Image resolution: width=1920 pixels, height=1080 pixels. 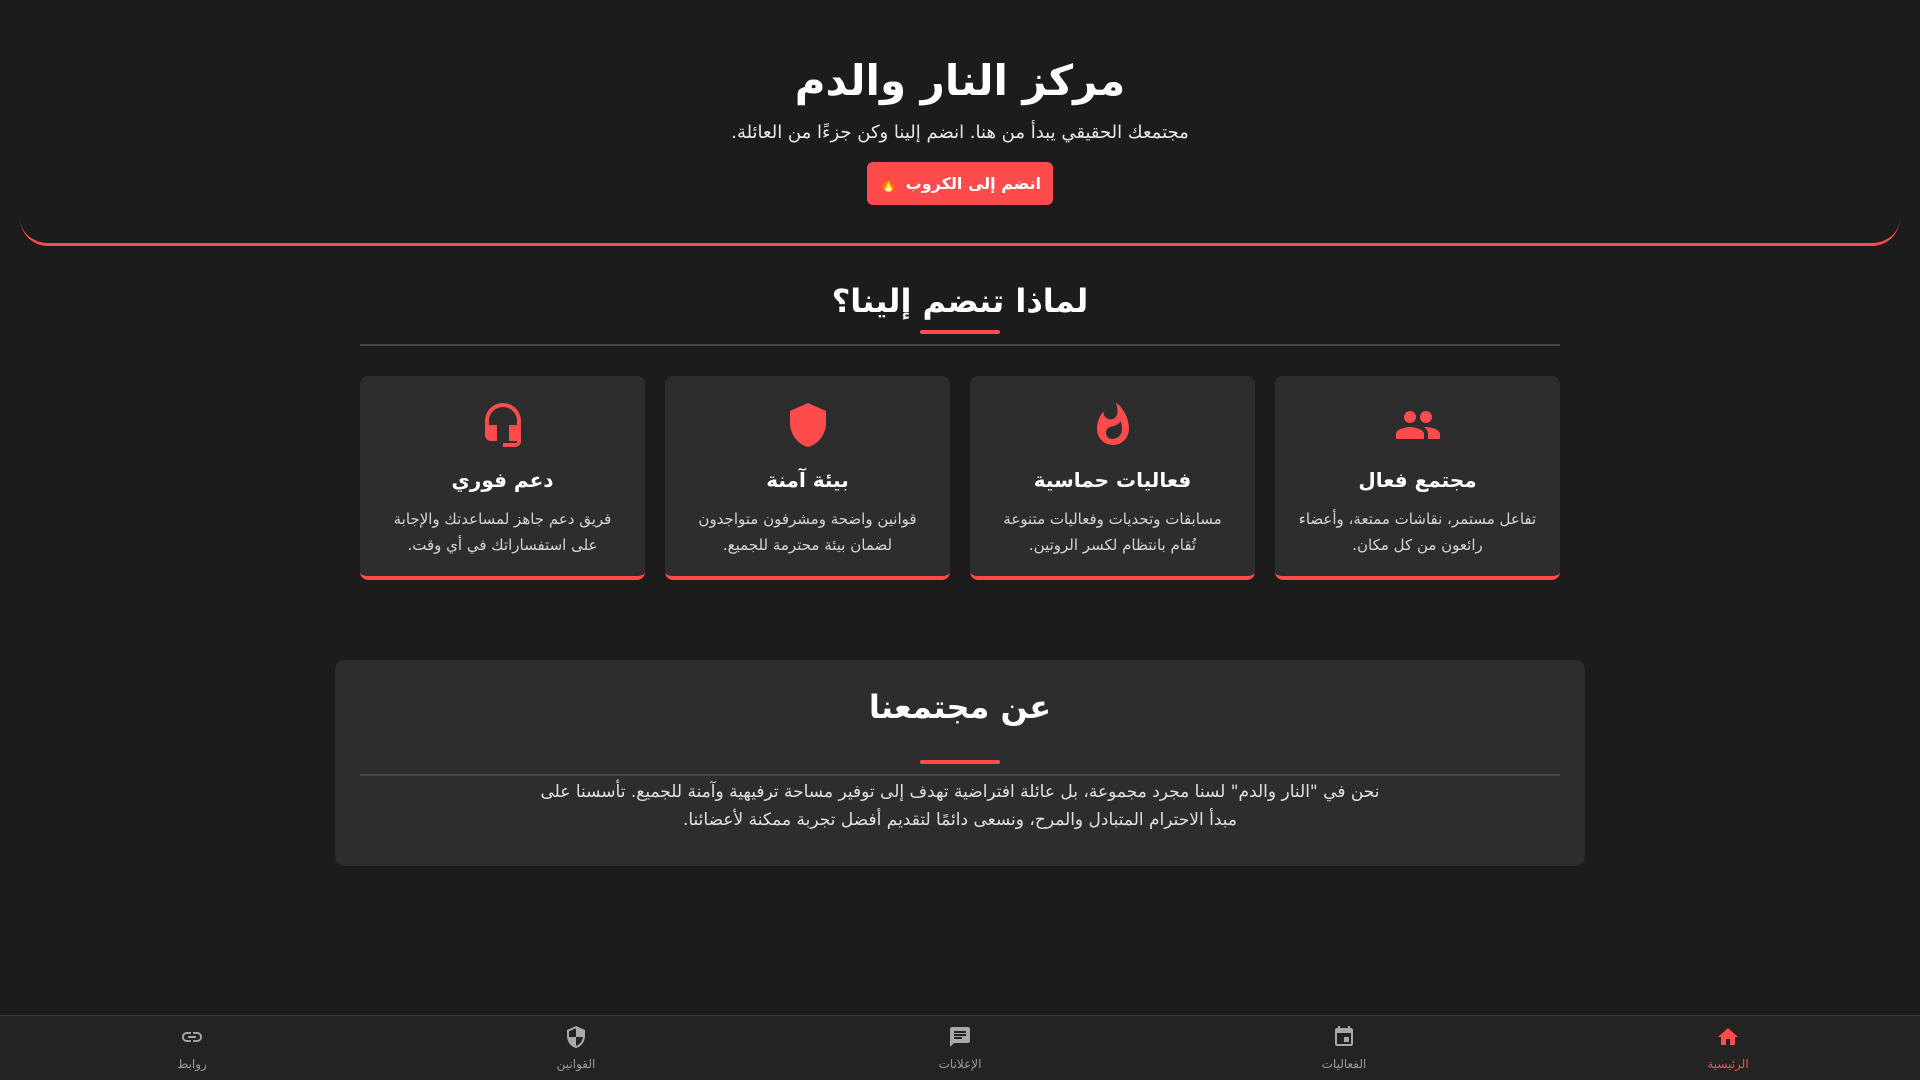 I want to click on nav-item-home: الرئيسية, so click(x=1728, y=1048).